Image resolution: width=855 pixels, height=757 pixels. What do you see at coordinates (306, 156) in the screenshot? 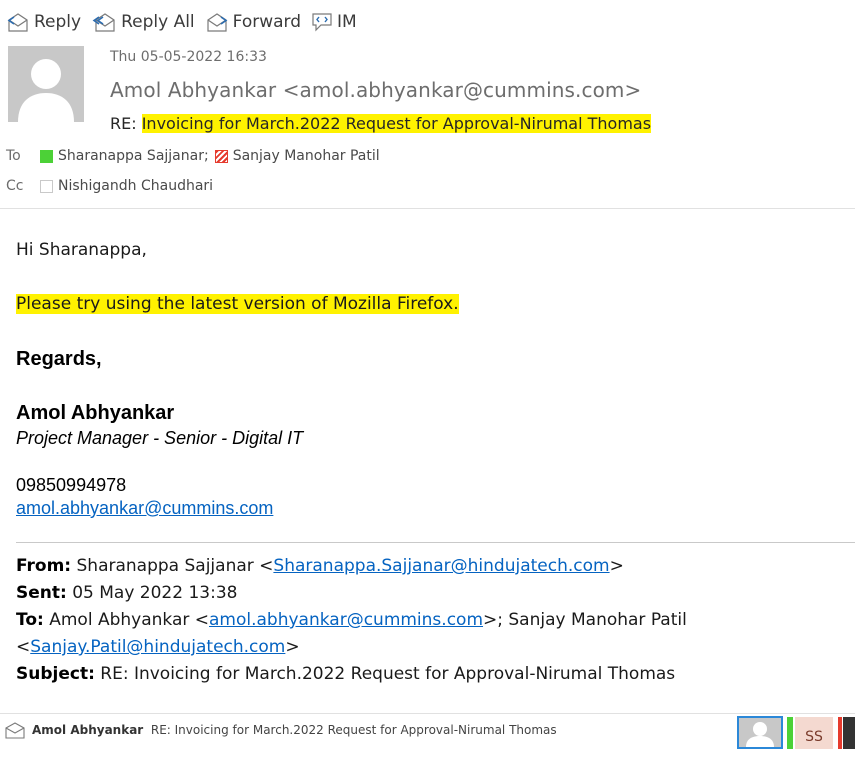
I see `recipient-name: Sanjay Manohar Patil` at bounding box center [306, 156].